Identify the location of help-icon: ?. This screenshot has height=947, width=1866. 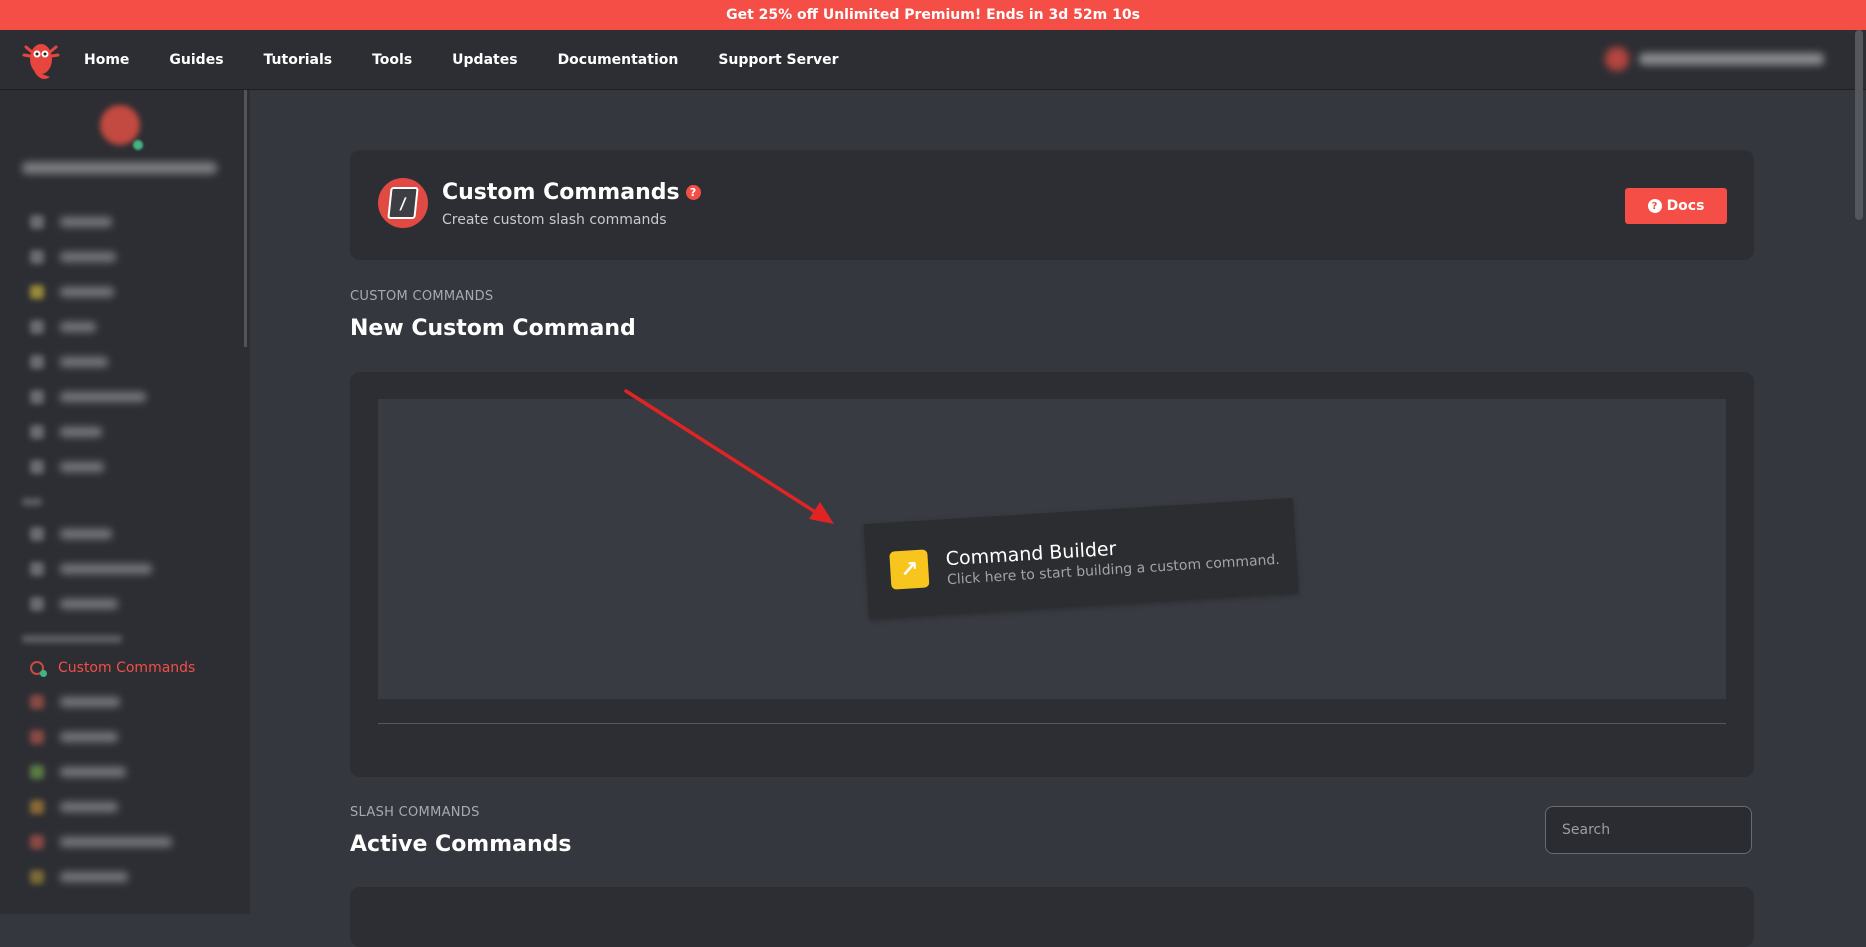
(693, 192).